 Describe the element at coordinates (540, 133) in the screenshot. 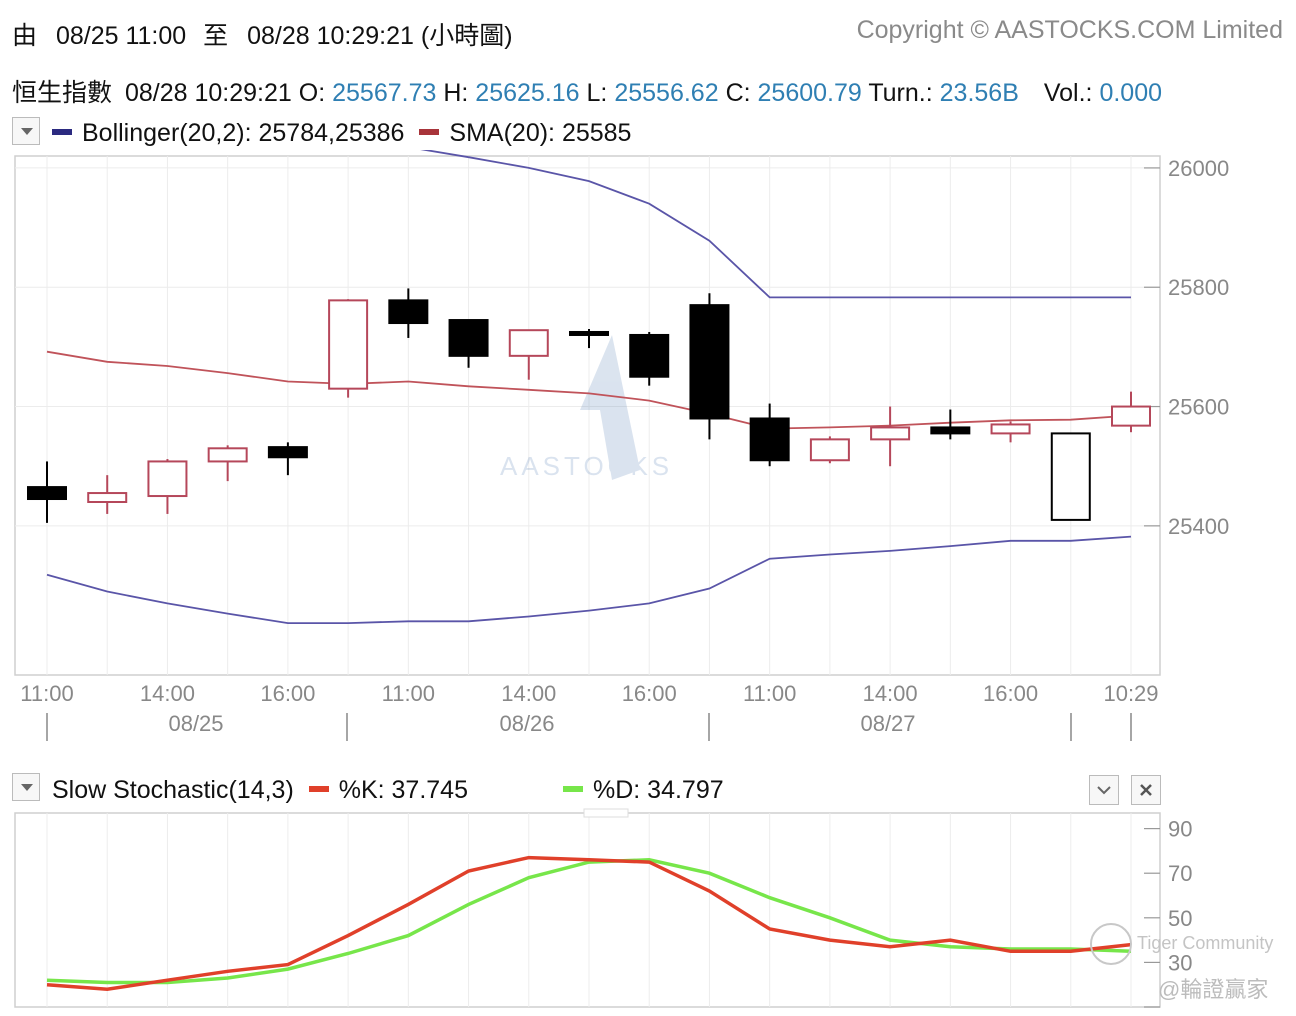

I see `sma-label: SMA(20): 25585` at that location.